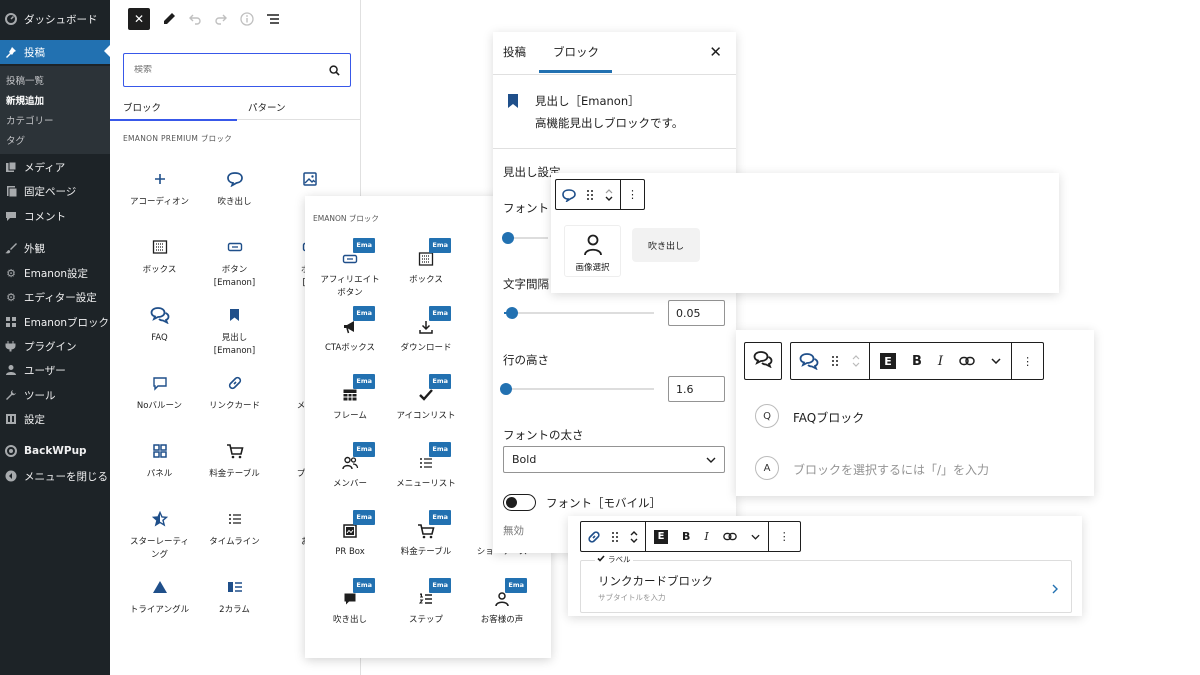  I want to click on faq-answer-placeholder: ブロックを選択するには「/」を入力, so click(891, 469).